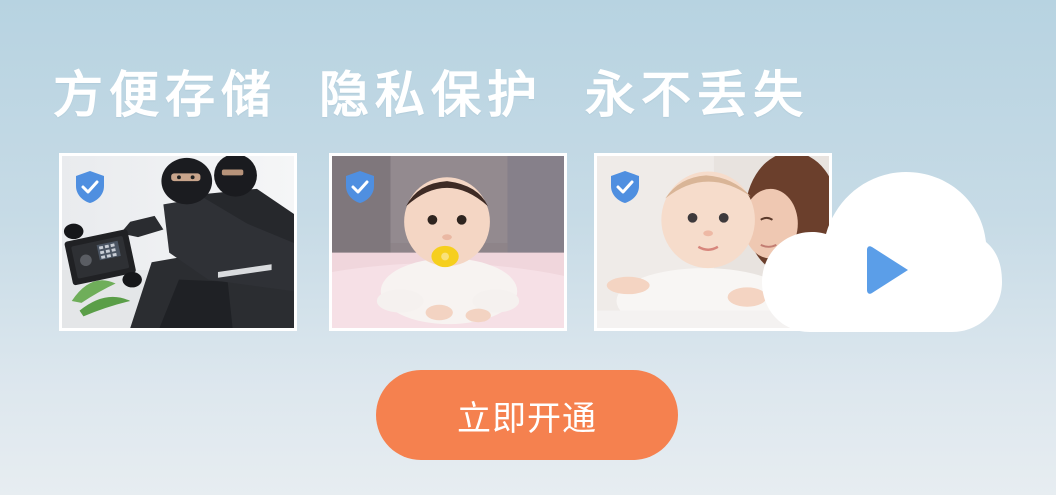 This screenshot has width=1056, height=495. Describe the element at coordinates (697, 95) in the screenshot. I see `headline-never-lost: 永不丢失` at that location.